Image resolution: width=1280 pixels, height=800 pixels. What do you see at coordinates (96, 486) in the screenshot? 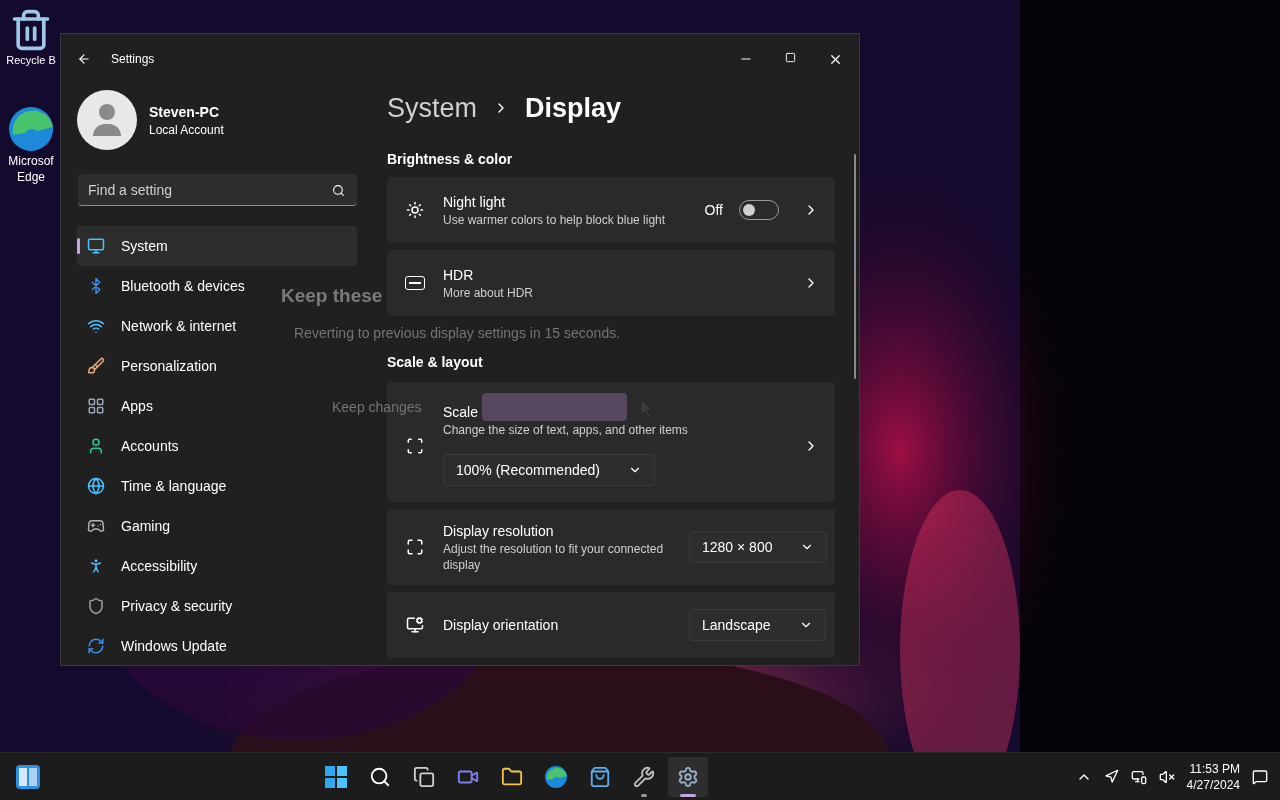
I see `globe-icon` at bounding box center [96, 486].